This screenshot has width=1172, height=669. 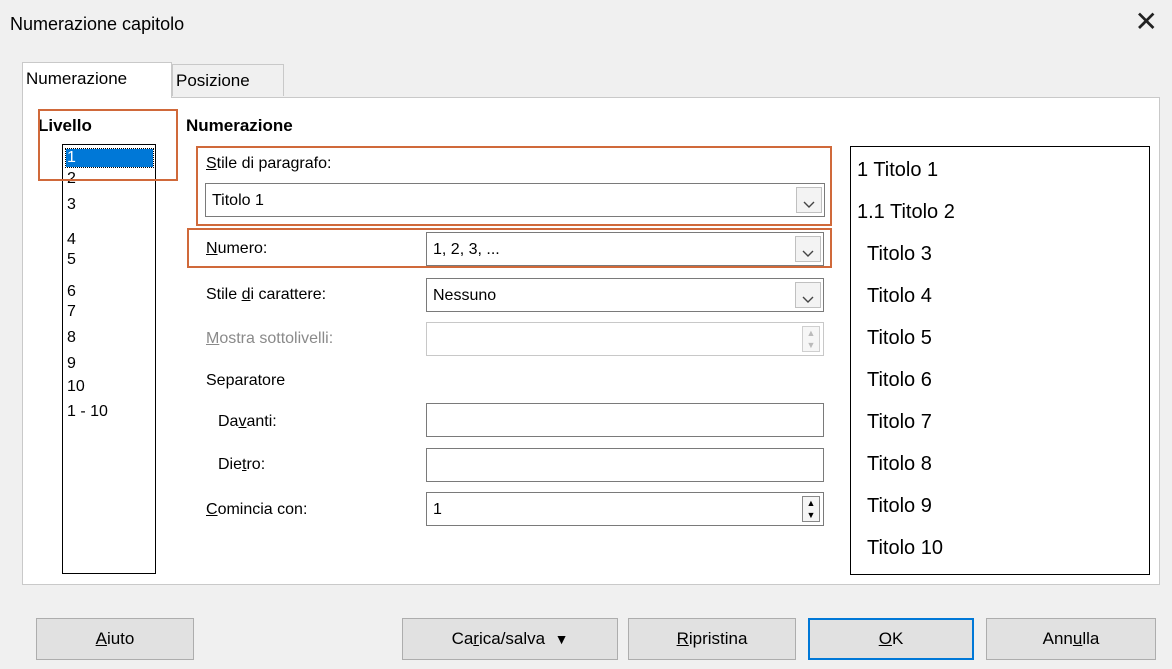 What do you see at coordinates (625, 465) in the screenshot?
I see `dietro-input` at bounding box center [625, 465].